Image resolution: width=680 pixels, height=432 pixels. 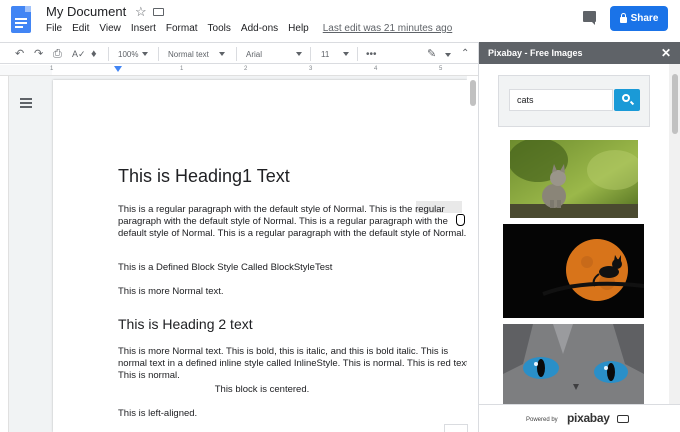 What do you see at coordinates (465, 54) in the screenshot?
I see `chevron-up-icon: ⌃` at bounding box center [465, 54].